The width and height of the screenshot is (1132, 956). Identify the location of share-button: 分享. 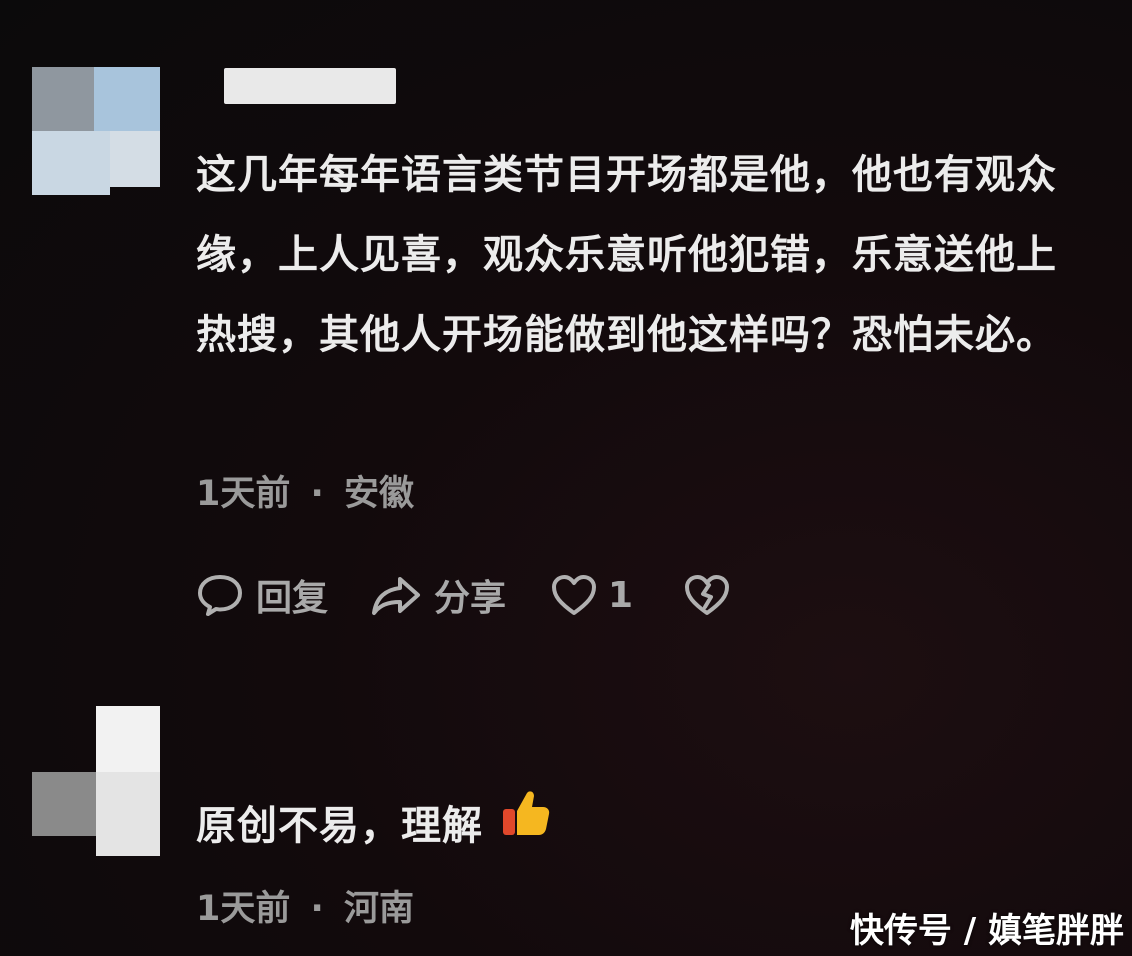
(438, 595).